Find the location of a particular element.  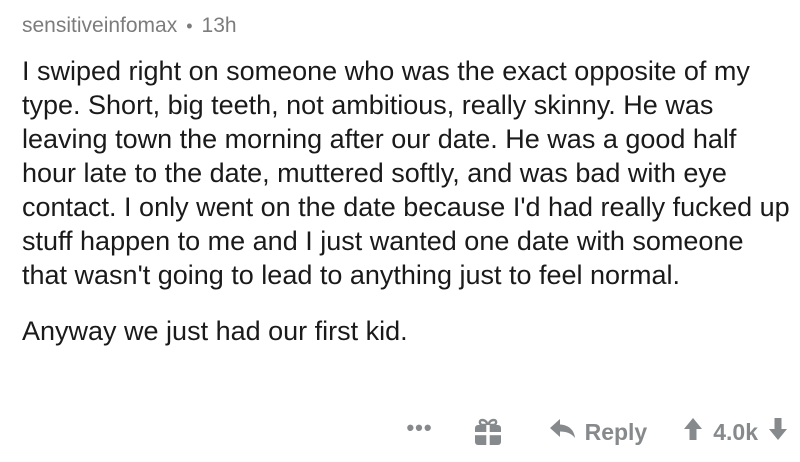

comment-actions: ••• Reply 4.0k is located at coordinates (597, 432).